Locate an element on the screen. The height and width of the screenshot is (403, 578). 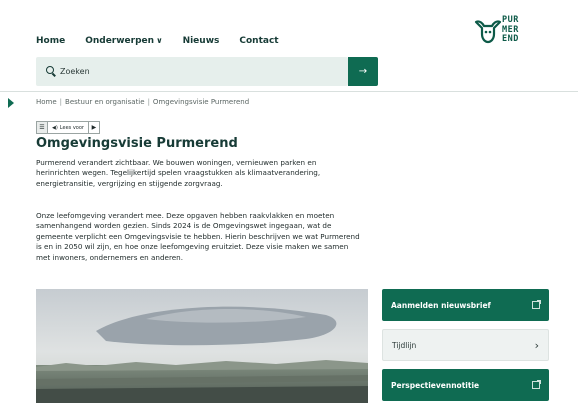
page-title: Omgevingsvisie Purmerend is located at coordinates (137, 143).